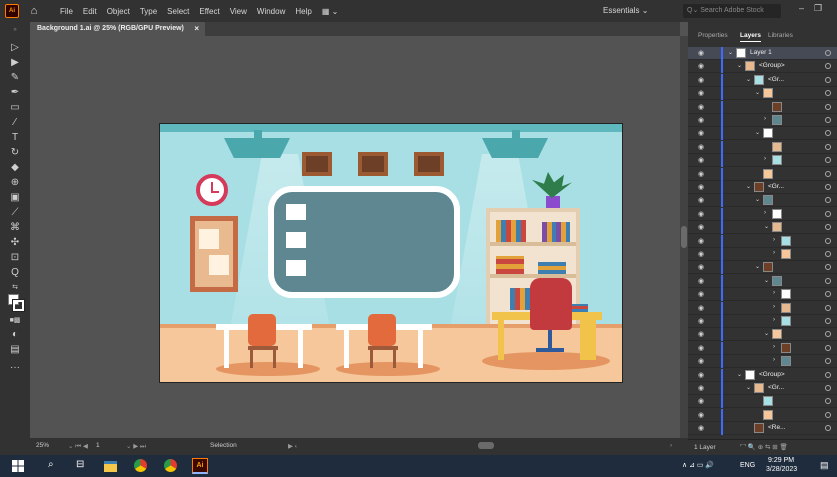 This screenshot has width=837, height=477. Describe the element at coordinates (271, 11) in the screenshot. I see `menu-window: Window` at that location.